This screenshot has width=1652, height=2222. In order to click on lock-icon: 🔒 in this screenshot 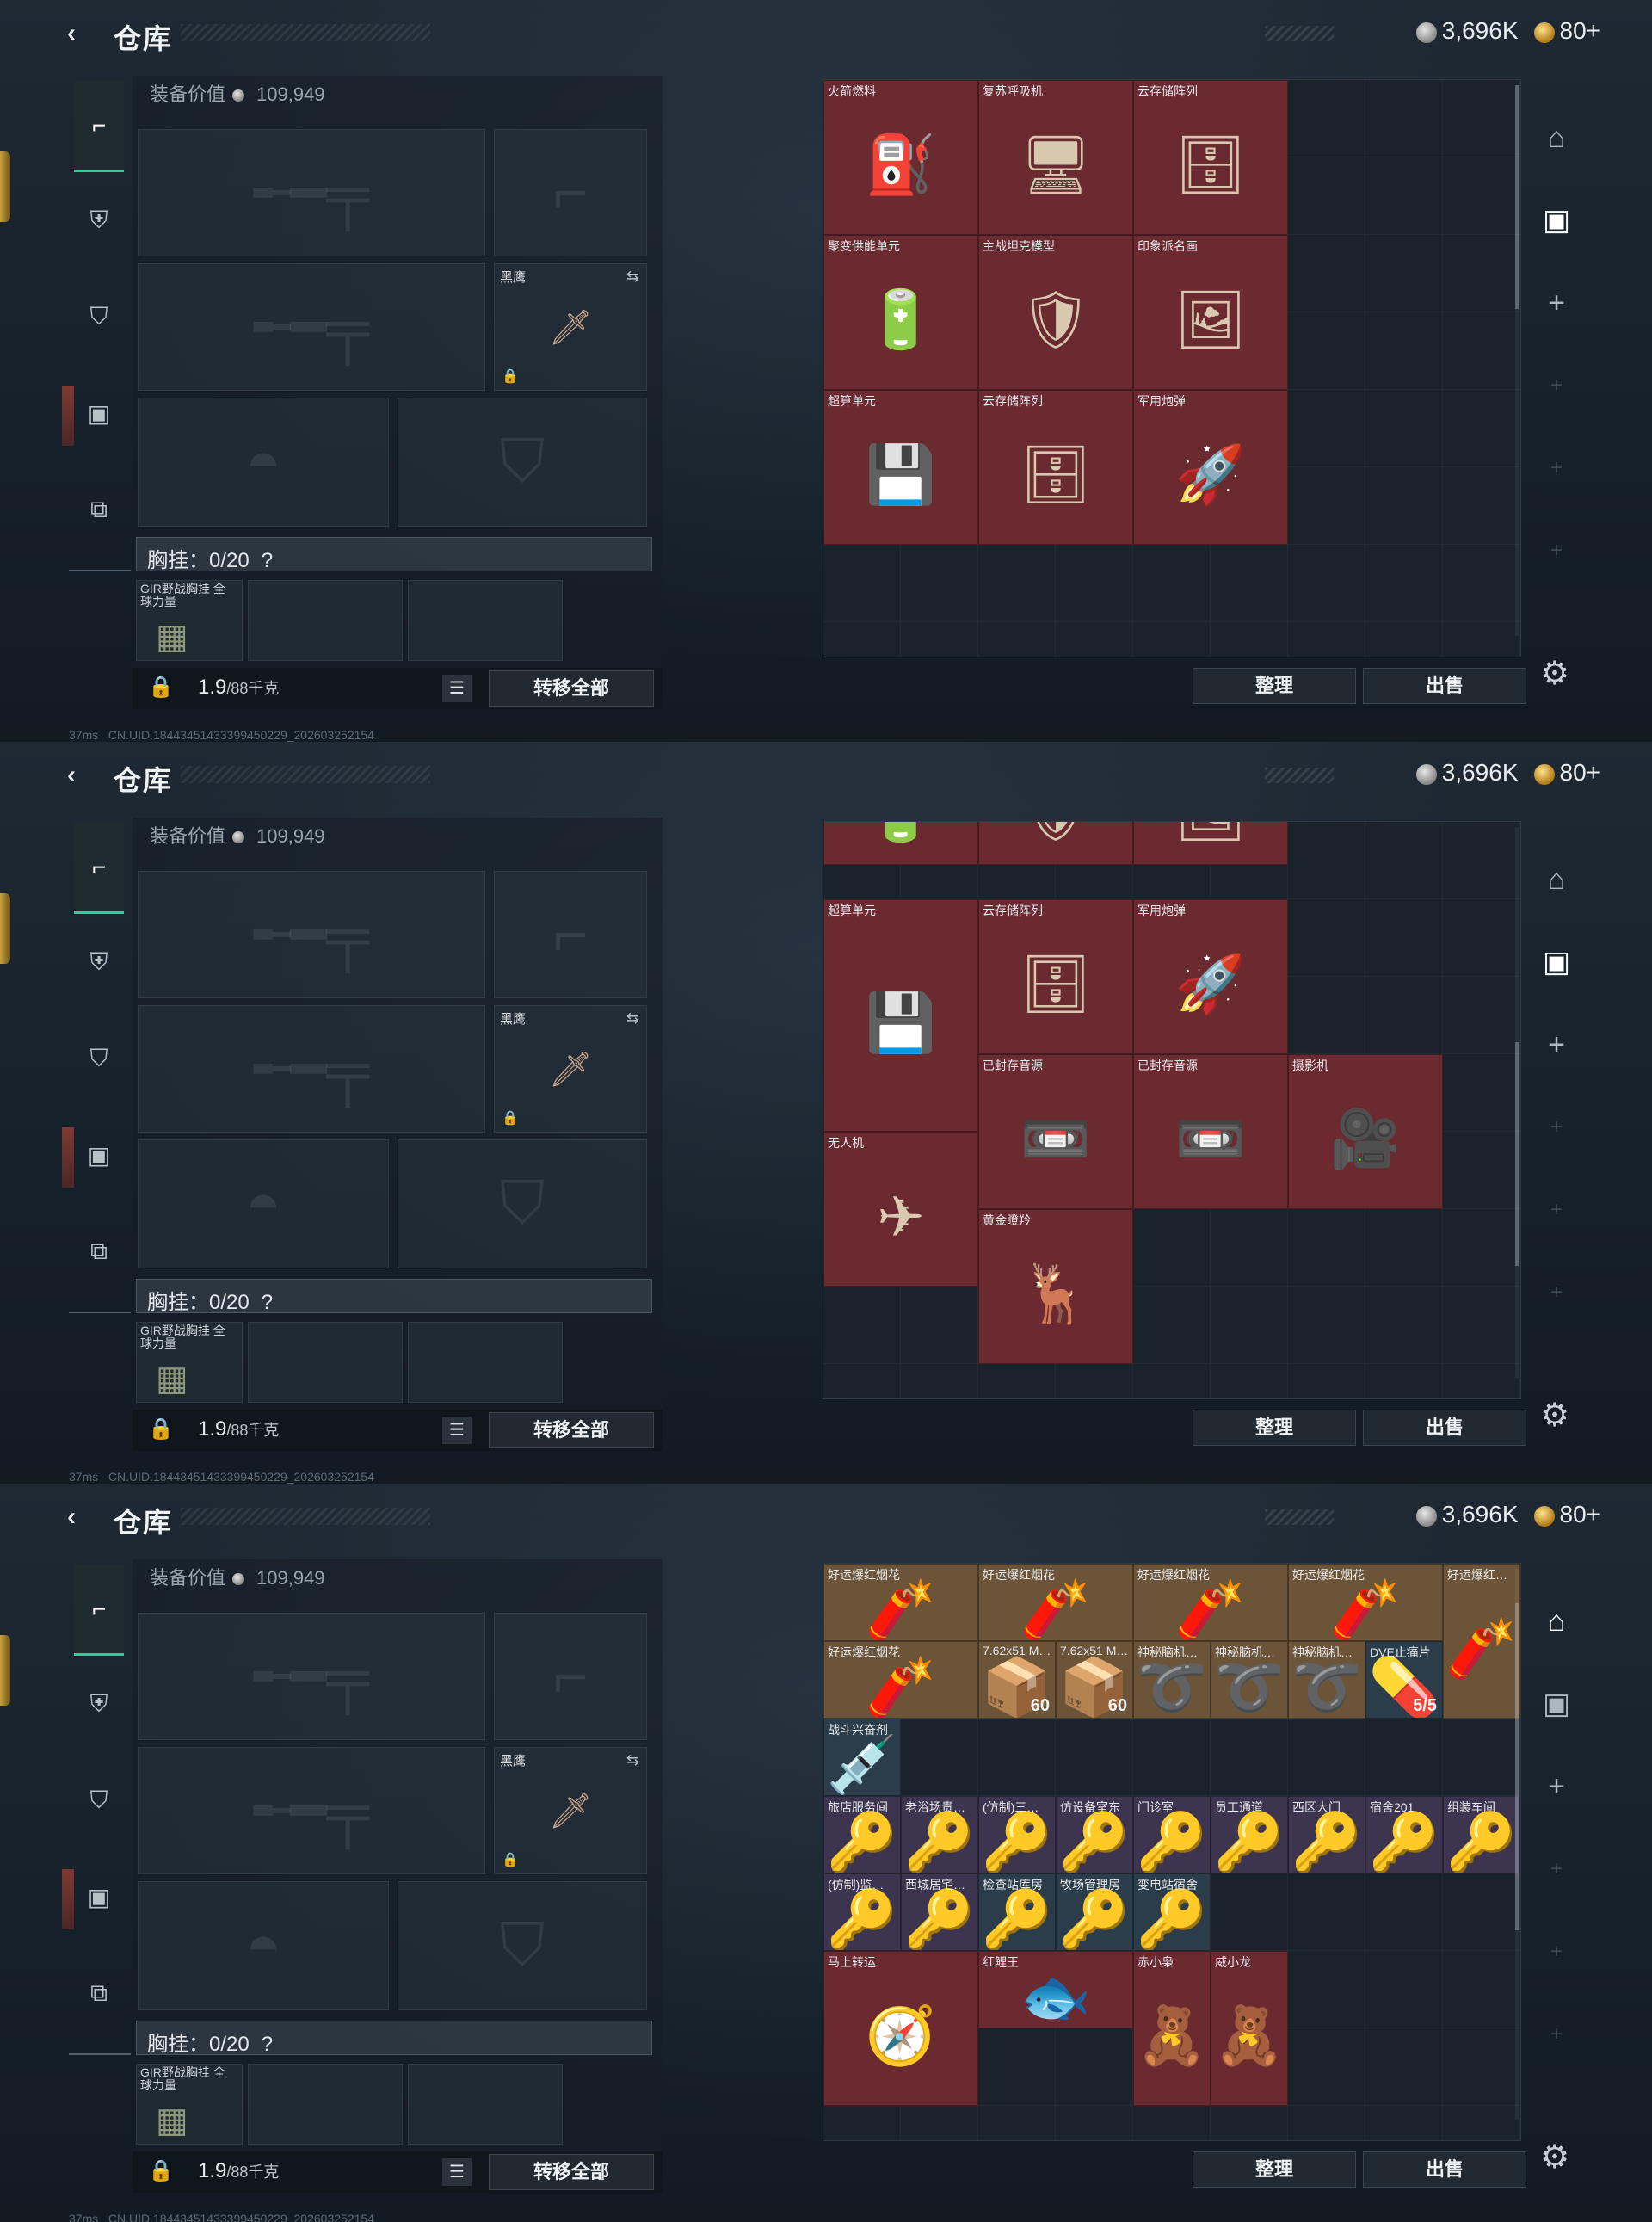, I will do `click(161, 1429)`.